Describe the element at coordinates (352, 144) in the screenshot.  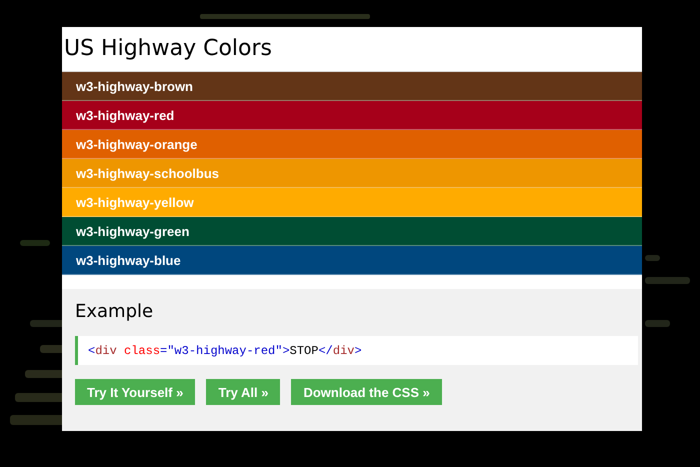
I see `color-row: w3-highway-orange` at that location.